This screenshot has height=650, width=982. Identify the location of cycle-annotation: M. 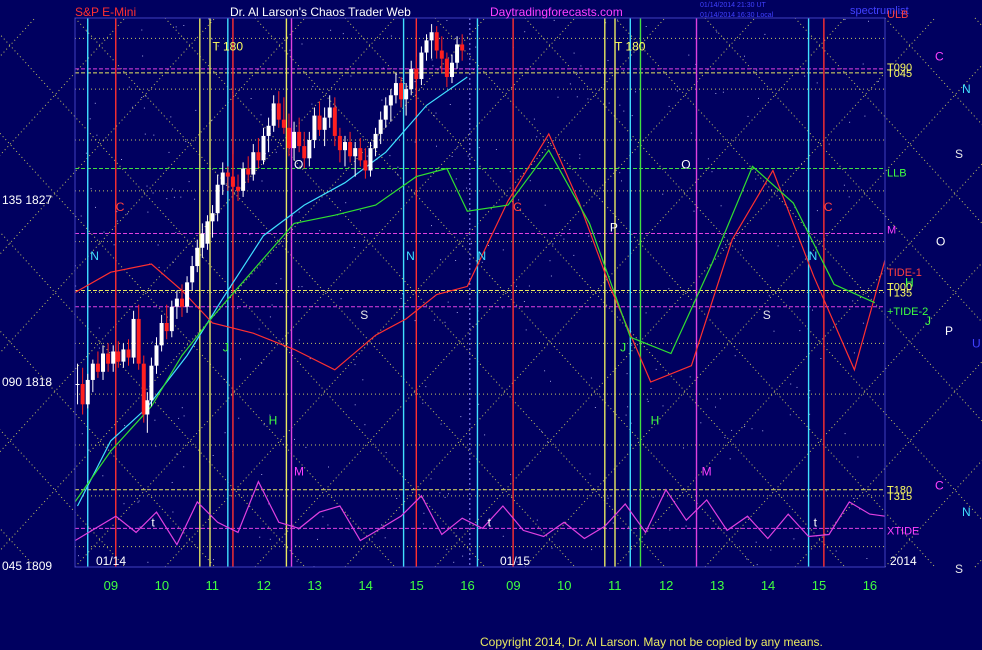
(707, 472).